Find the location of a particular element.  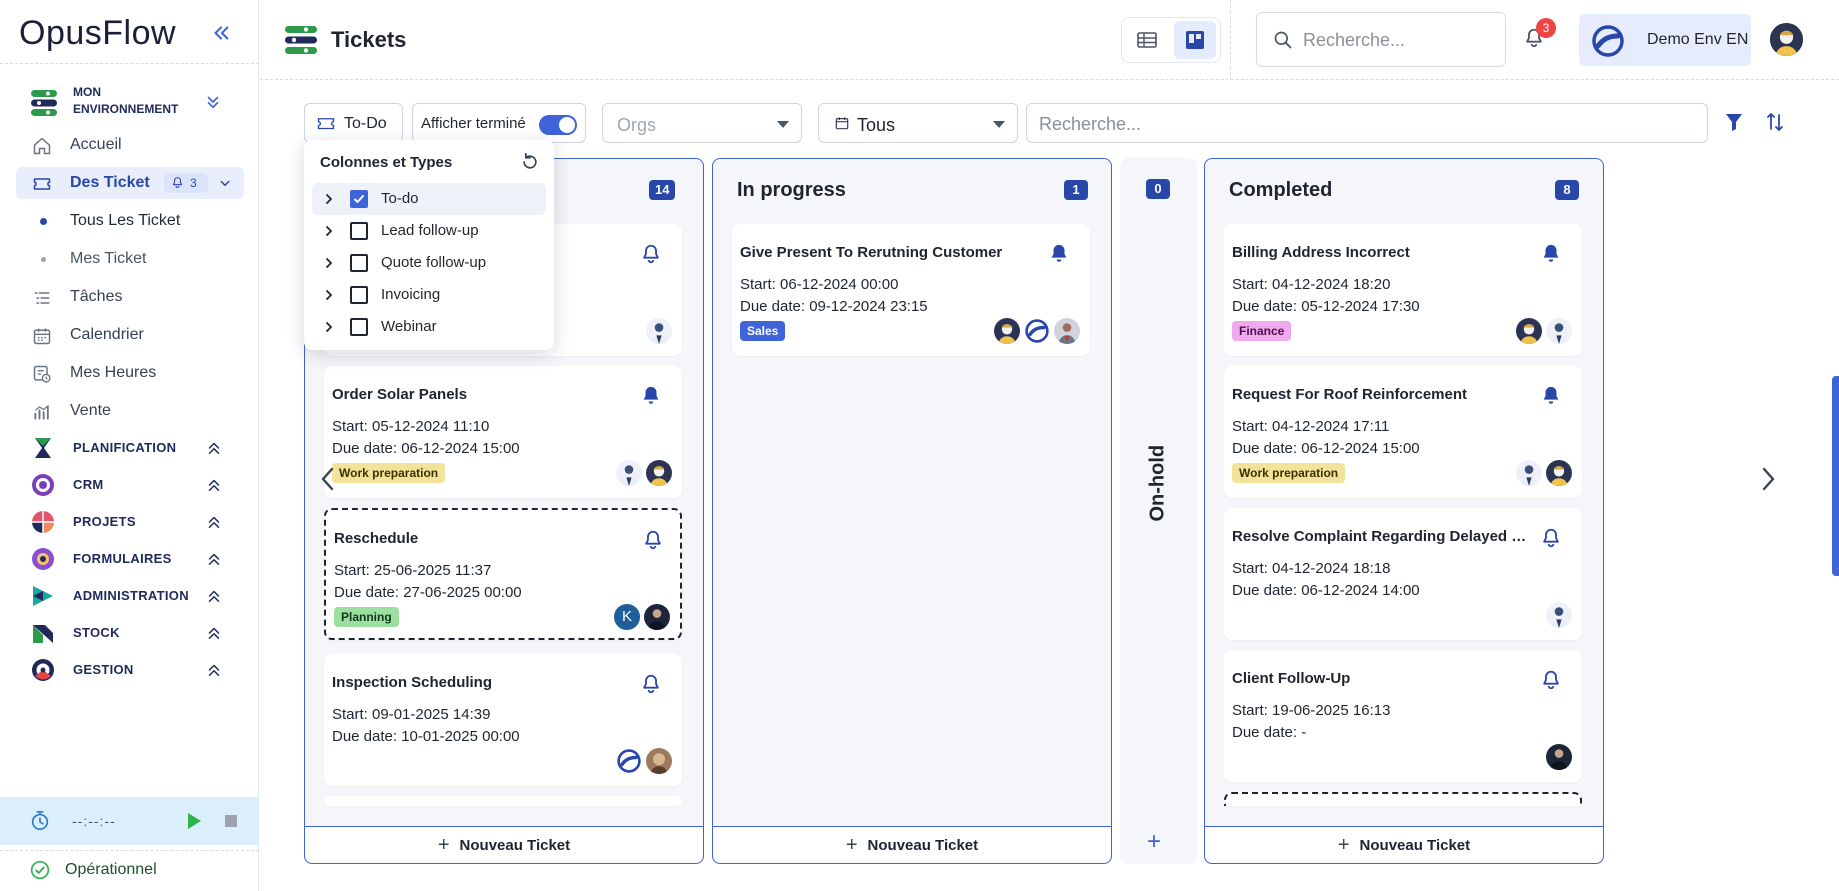

environment-selector: MON ENVIRONNEMENT is located at coordinates (131, 103).